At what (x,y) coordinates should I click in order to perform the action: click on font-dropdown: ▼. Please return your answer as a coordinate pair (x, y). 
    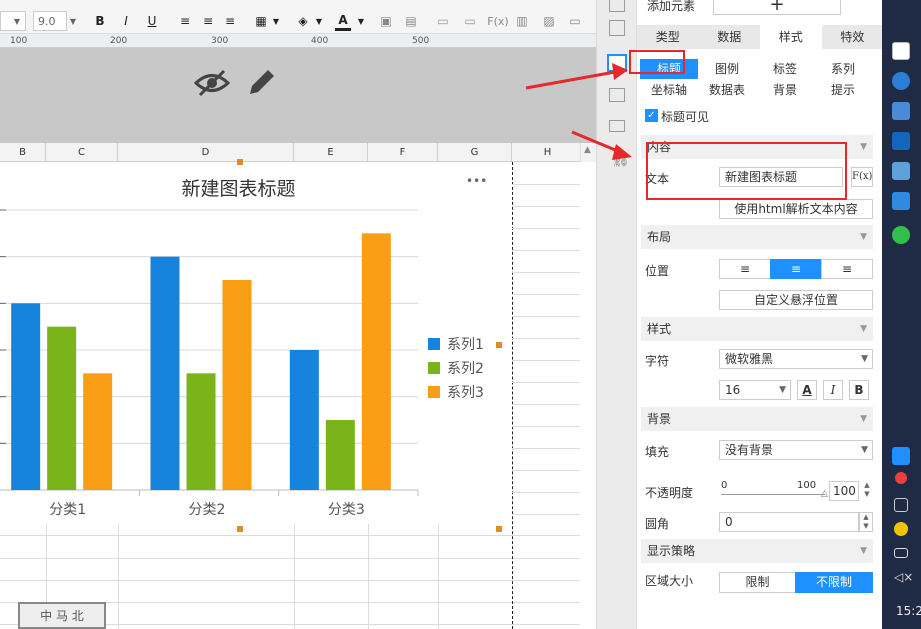
    Looking at the image, I should click on (13, 21).